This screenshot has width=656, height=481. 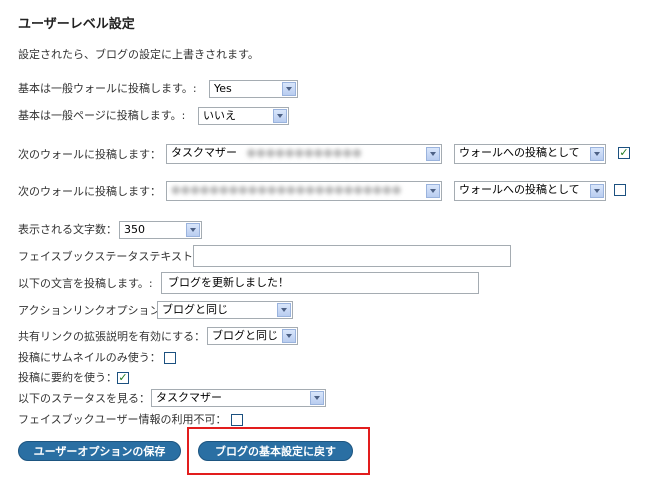 What do you see at coordinates (219, 115) in the screenshot?
I see `page-default-value: いいえ` at bounding box center [219, 115].